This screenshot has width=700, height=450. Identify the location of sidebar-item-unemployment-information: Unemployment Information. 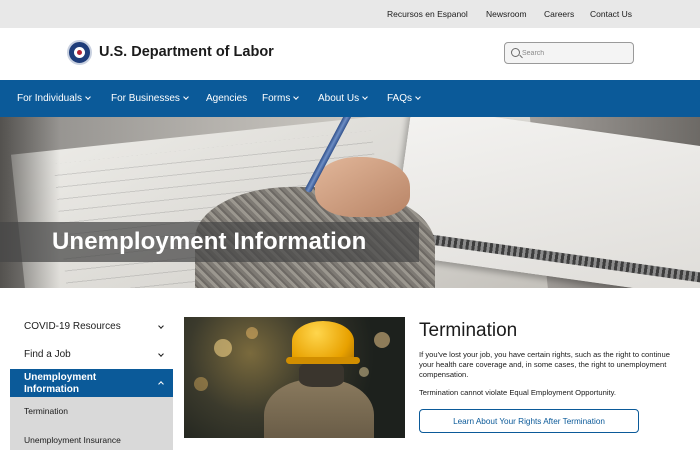
(91, 383).